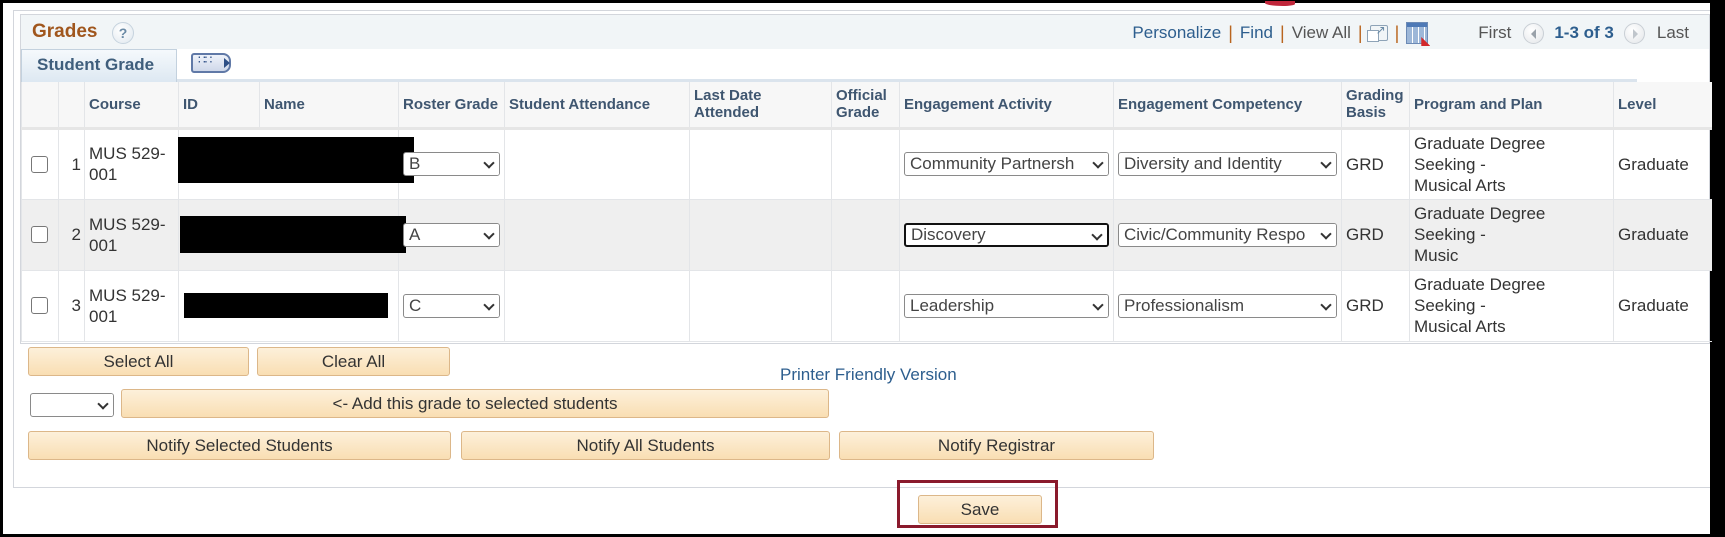 Image resolution: width=1725 pixels, height=537 pixels. Describe the element at coordinates (1673, 33) in the screenshot. I see `last-label: Last` at that location.